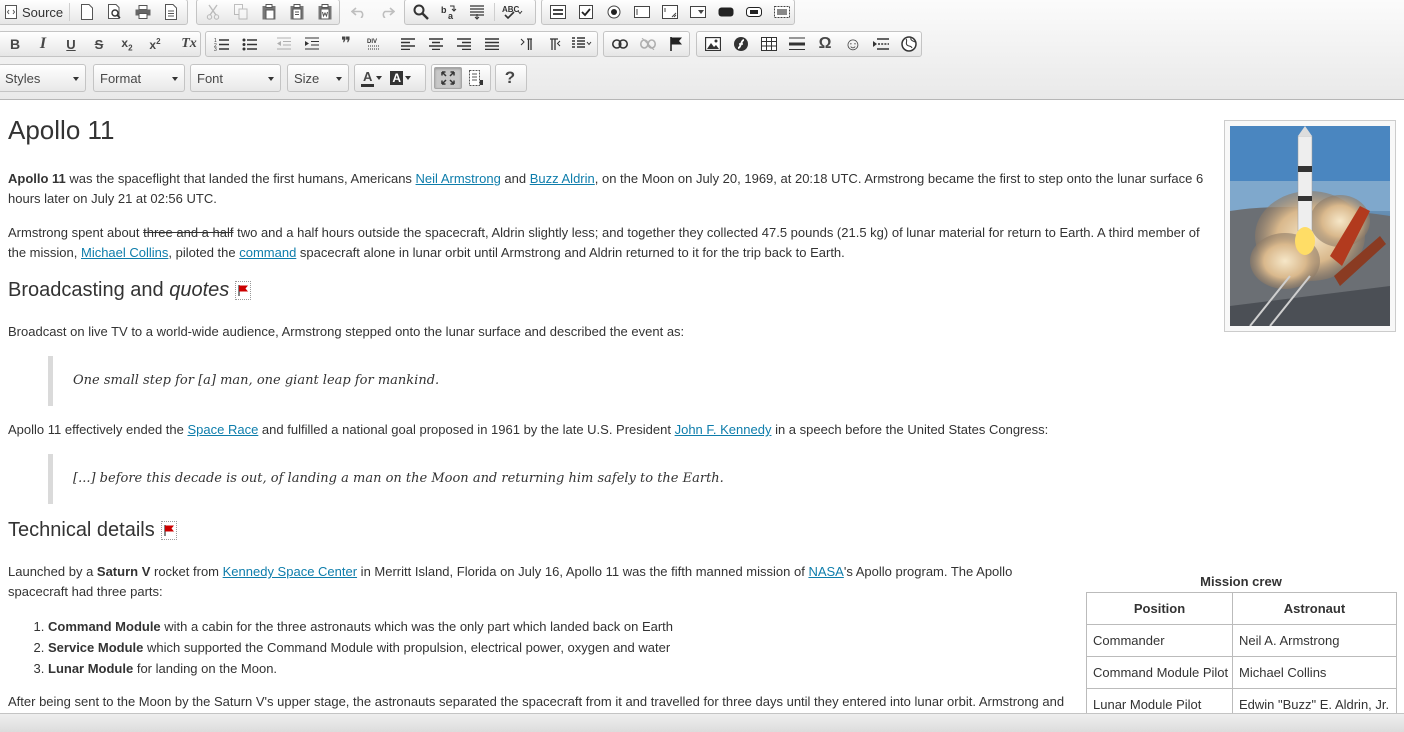 This screenshot has width=1404, height=732. I want to click on preview-button, so click(115, 12).